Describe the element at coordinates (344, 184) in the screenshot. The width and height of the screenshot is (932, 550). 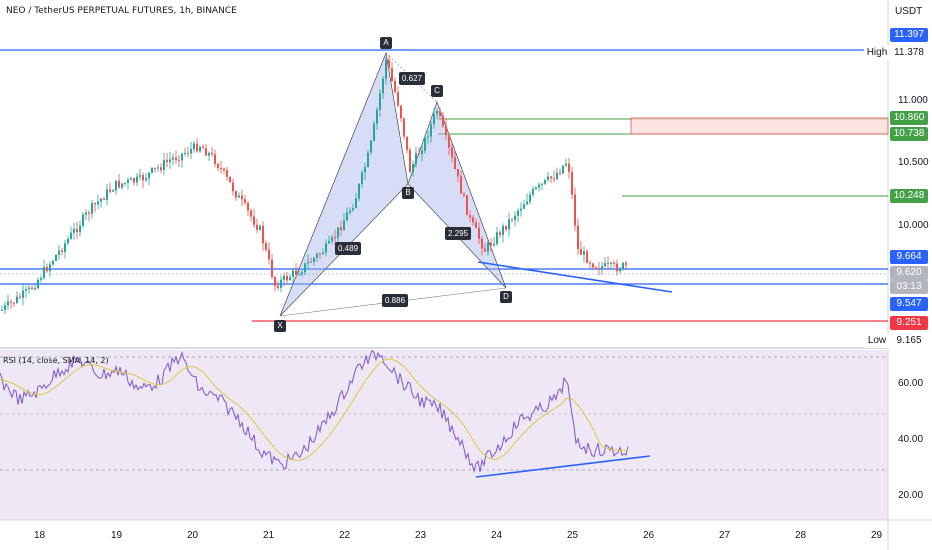
I see `pattern-xab` at that location.